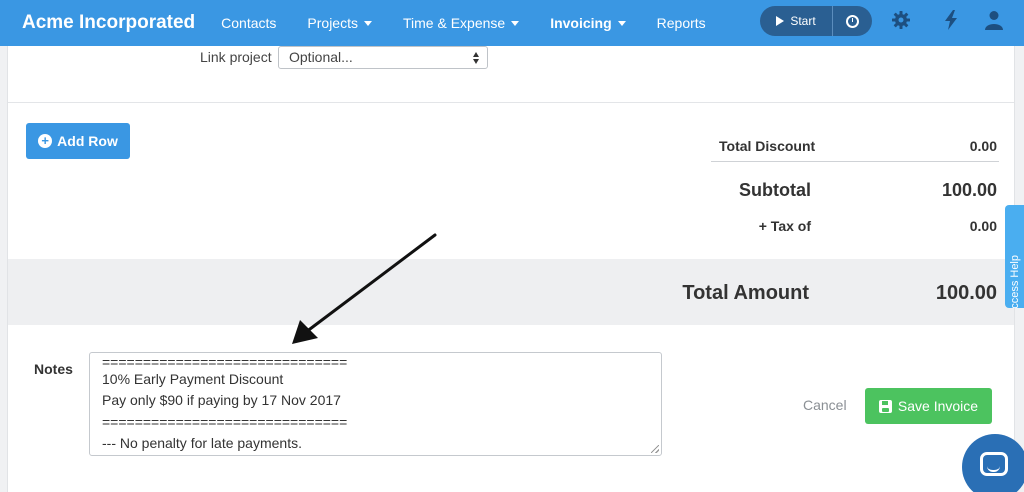 The width and height of the screenshot is (1024, 492). Describe the element at coordinates (477, 58) in the screenshot. I see `select-arrows-icon` at that location.